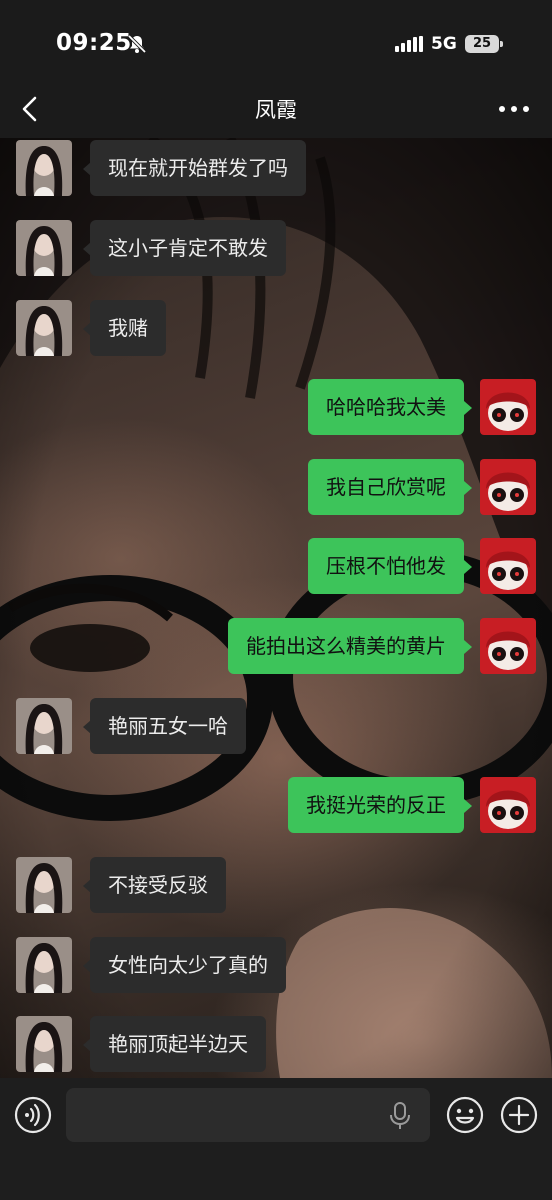  What do you see at coordinates (409, 44) in the screenshot?
I see `signal-icon` at bounding box center [409, 44].